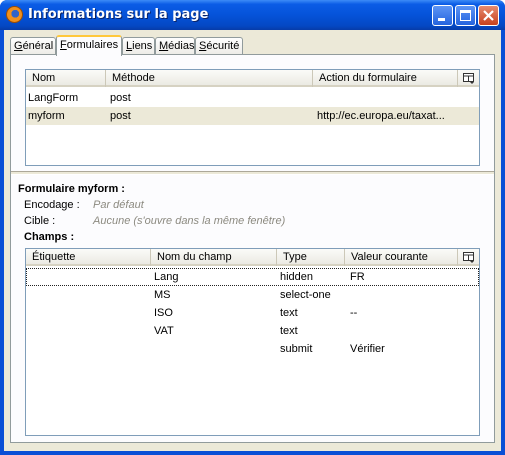 This screenshot has height=455, width=505. What do you see at coordinates (166, 277) in the screenshot?
I see `field-name: Lang` at bounding box center [166, 277].